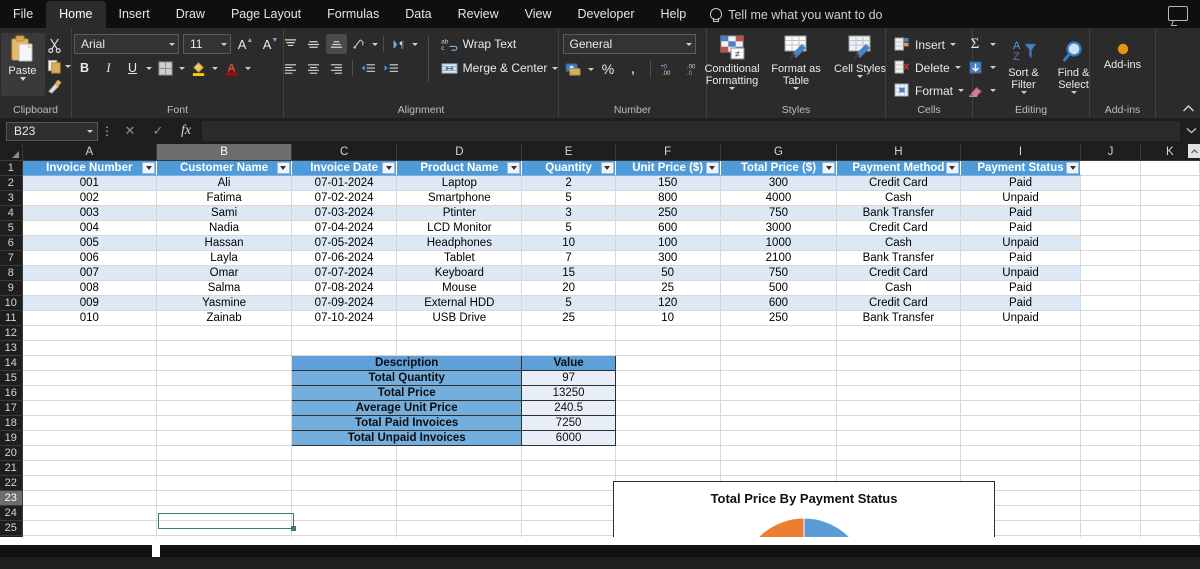 This screenshot has height=569, width=1200. What do you see at coordinates (860, 54) in the screenshot?
I see `cell-styles-button: Cell Styles` at bounding box center [860, 54].